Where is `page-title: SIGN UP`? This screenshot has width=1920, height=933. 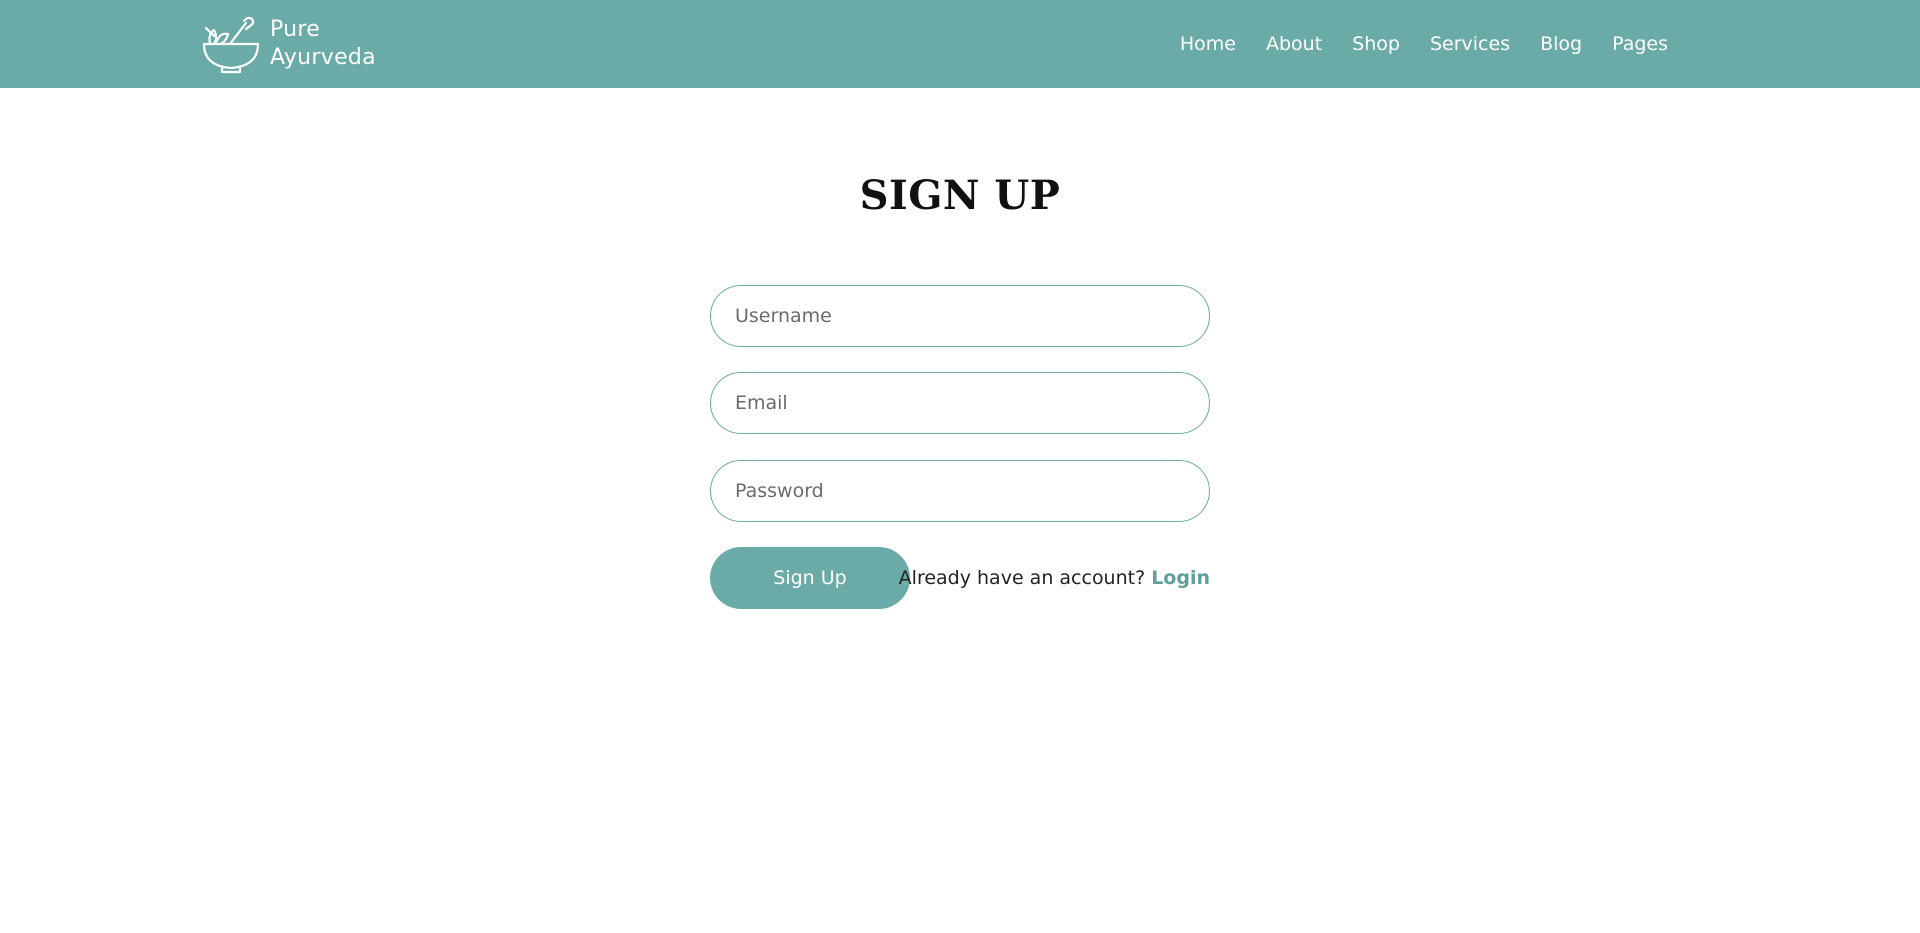 page-title: SIGN UP is located at coordinates (960, 195).